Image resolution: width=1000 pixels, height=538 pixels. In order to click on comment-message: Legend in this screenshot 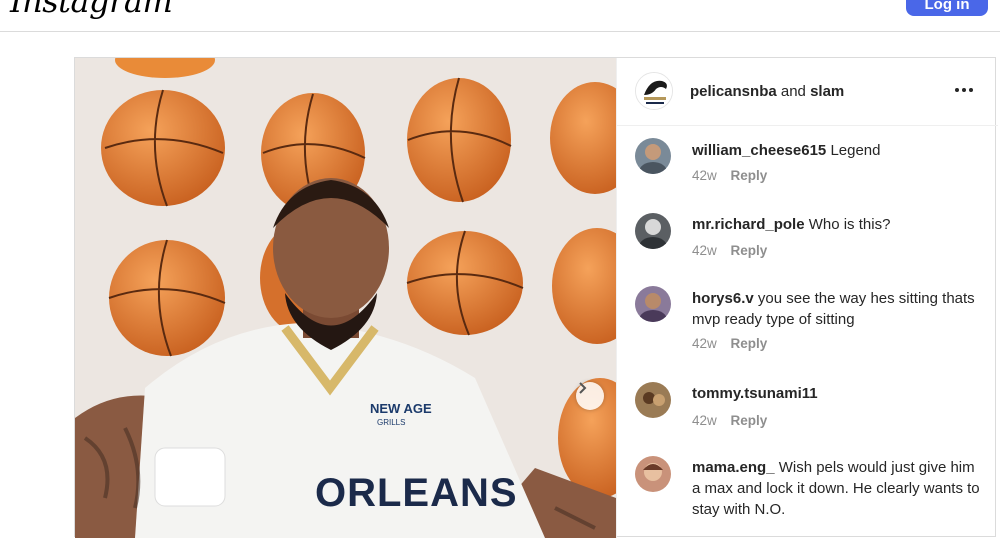, I will do `click(855, 150)`.